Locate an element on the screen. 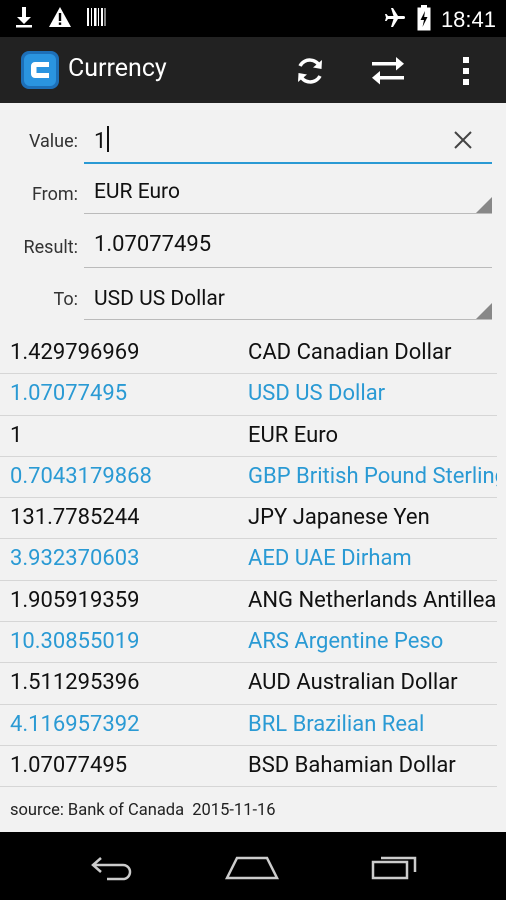 Image resolution: width=506 pixels, height=900 pixels. rate-row: 10.30855019 ARS Argentine Peso is located at coordinates (248, 643).